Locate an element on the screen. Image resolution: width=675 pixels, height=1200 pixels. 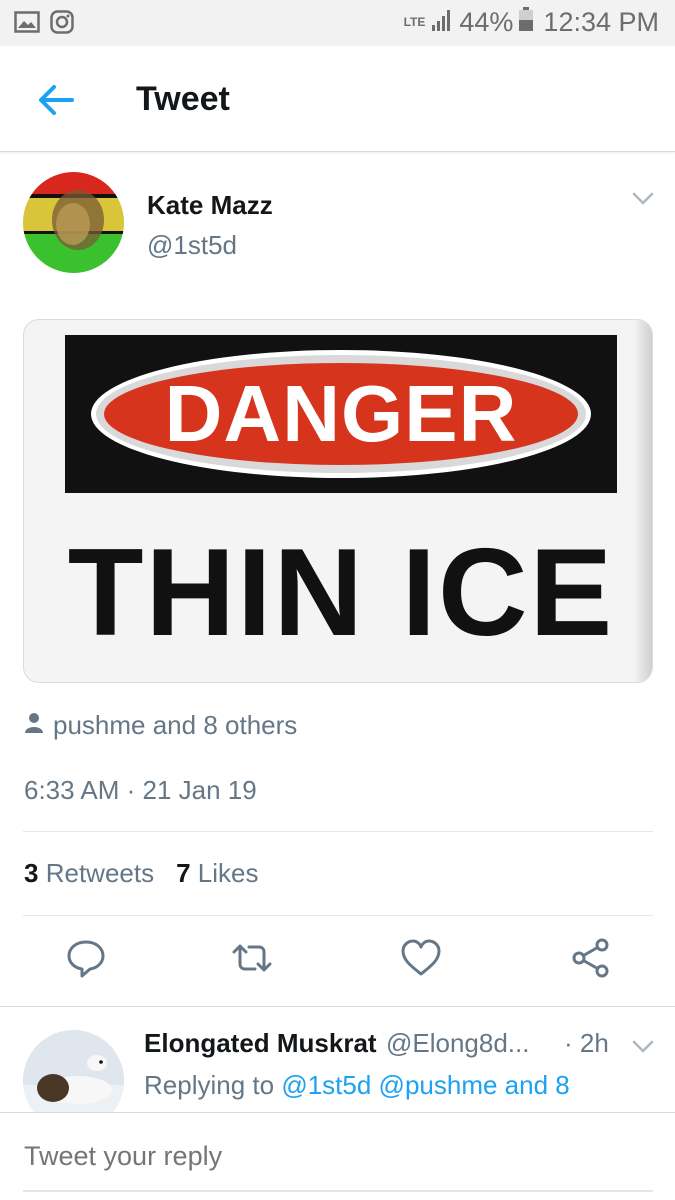
social-context: pushme and 8 others is located at coordinates (161, 725).